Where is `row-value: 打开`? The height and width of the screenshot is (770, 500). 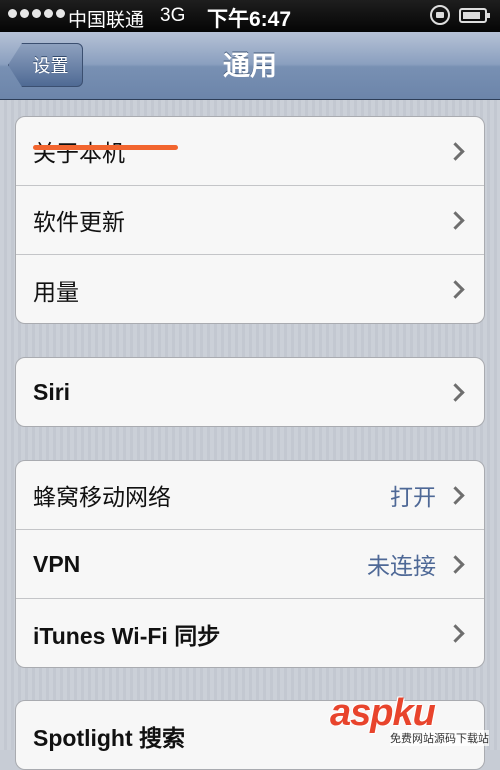 row-value: 打开 is located at coordinates (413, 497).